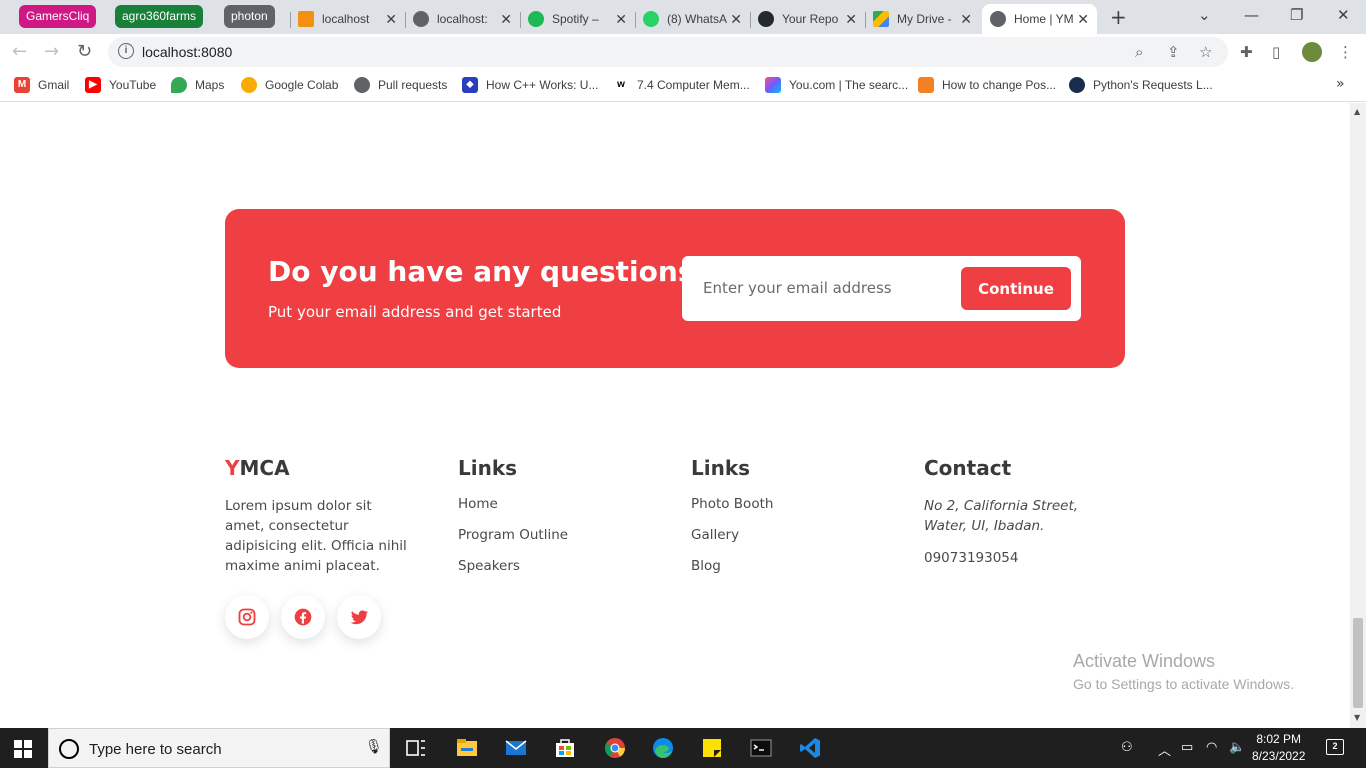 The image size is (1366, 768). What do you see at coordinates (1039, 19) in the screenshot?
I see `tab-home-ymca: Home | YM ✕` at bounding box center [1039, 19].